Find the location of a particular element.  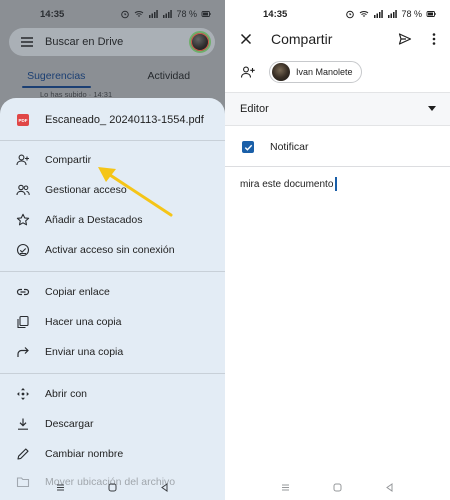

check-icon is located at coordinates (248, 147).